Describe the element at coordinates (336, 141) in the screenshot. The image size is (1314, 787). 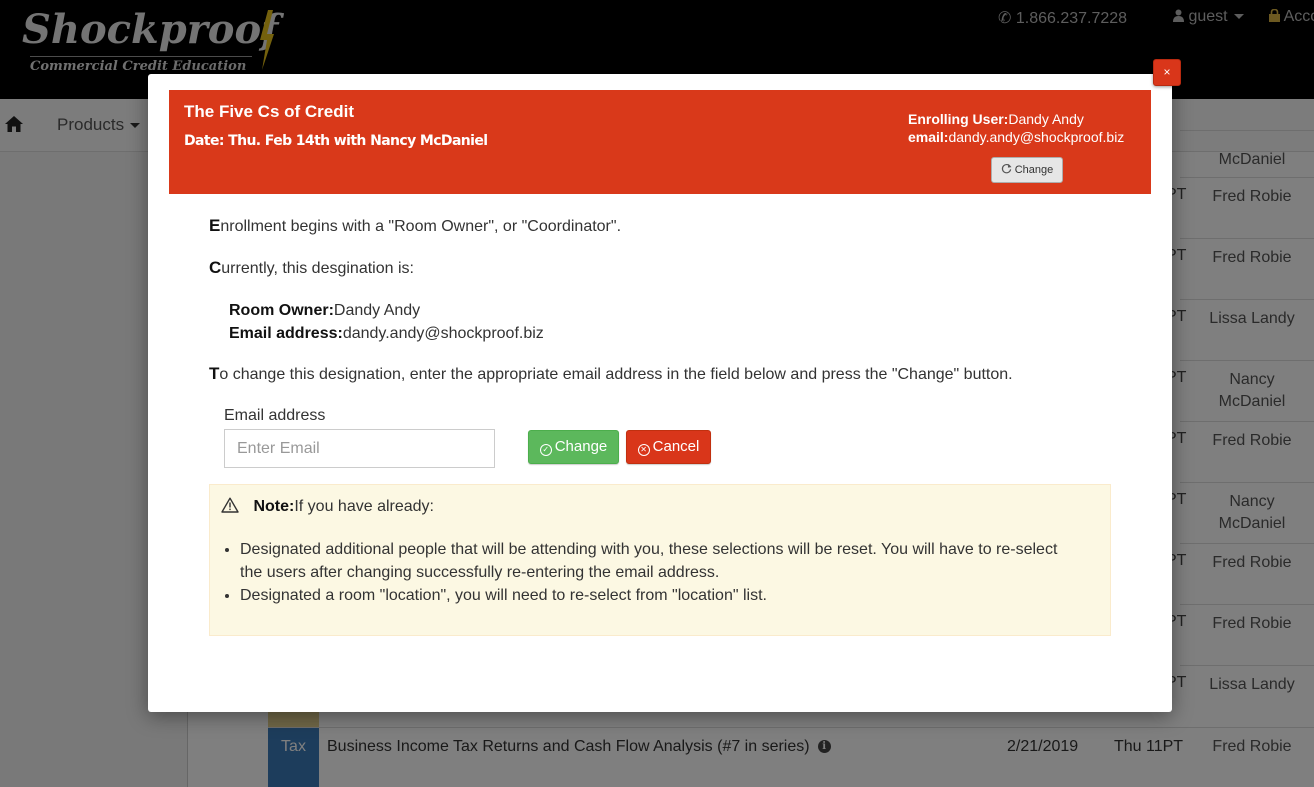
I see `modal-course-date: Date: Thu. Feb 14th with Nancy McDaniel` at that location.